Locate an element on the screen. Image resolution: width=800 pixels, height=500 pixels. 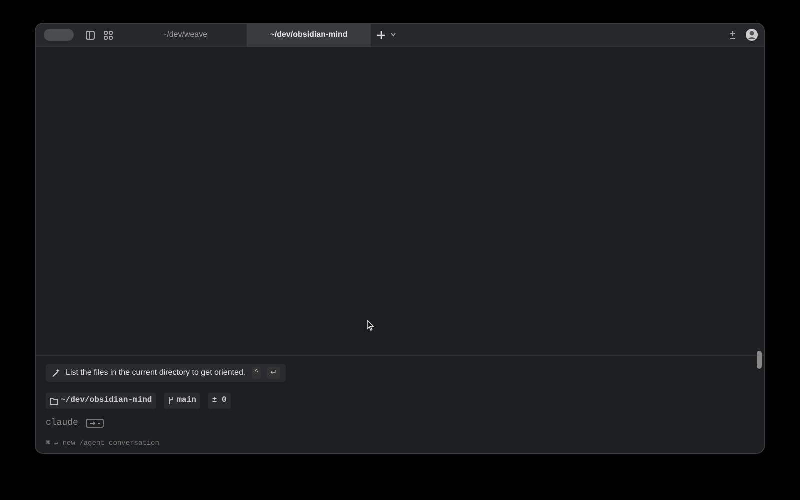
key-hint: ^ is located at coordinates (257, 373).